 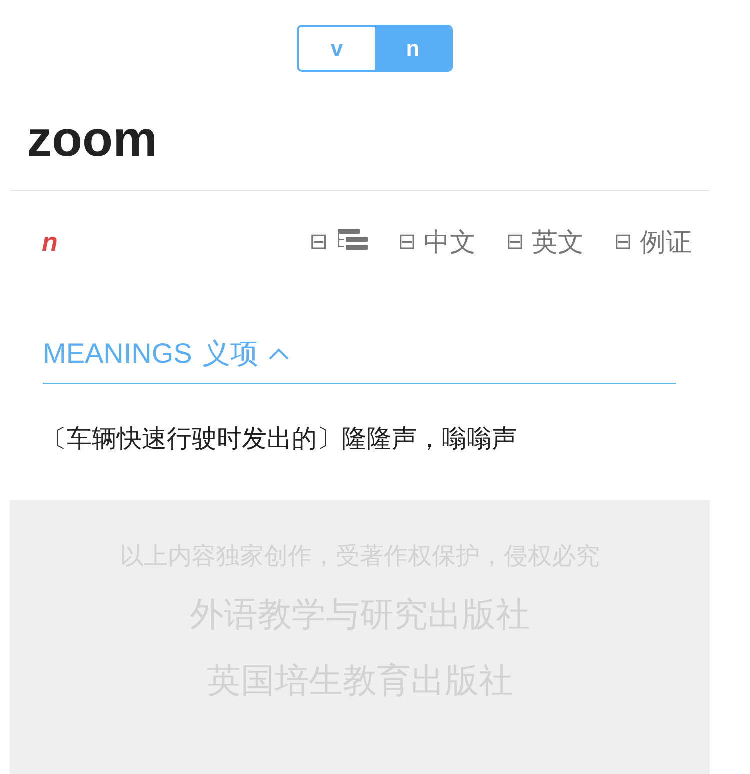 What do you see at coordinates (319, 242) in the screenshot?
I see `collapse-toggle: ⊟` at bounding box center [319, 242].